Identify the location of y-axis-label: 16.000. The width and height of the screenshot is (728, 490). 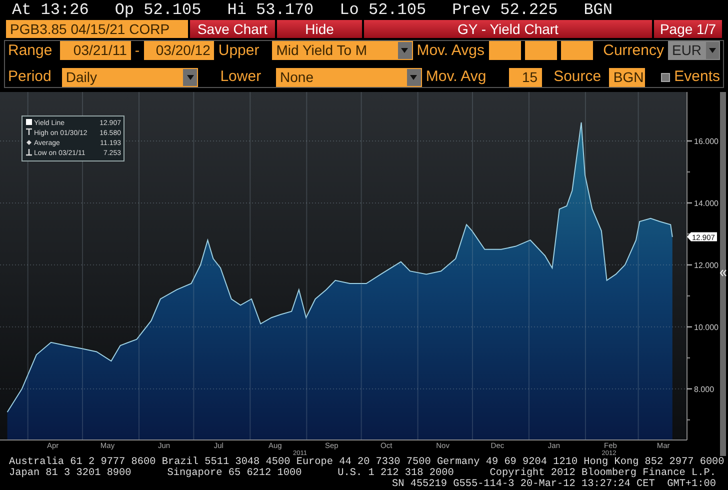
(706, 141).